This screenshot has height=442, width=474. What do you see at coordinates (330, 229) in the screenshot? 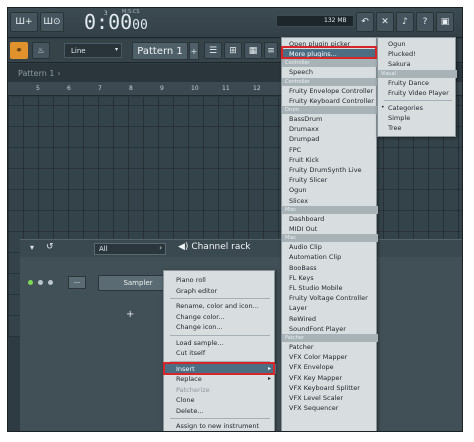
I see `plugin-menu-item: MIDI Out` at bounding box center [330, 229].